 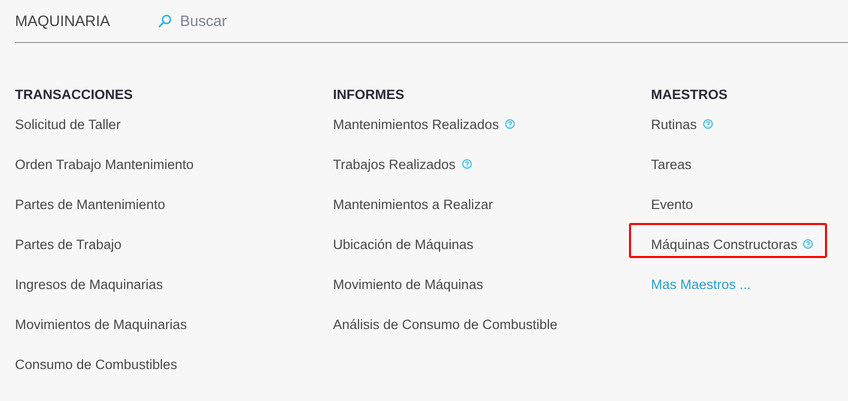 What do you see at coordinates (240, 21) in the screenshot?
I see `search-field: Buscar` at bounding box center [240, 21].